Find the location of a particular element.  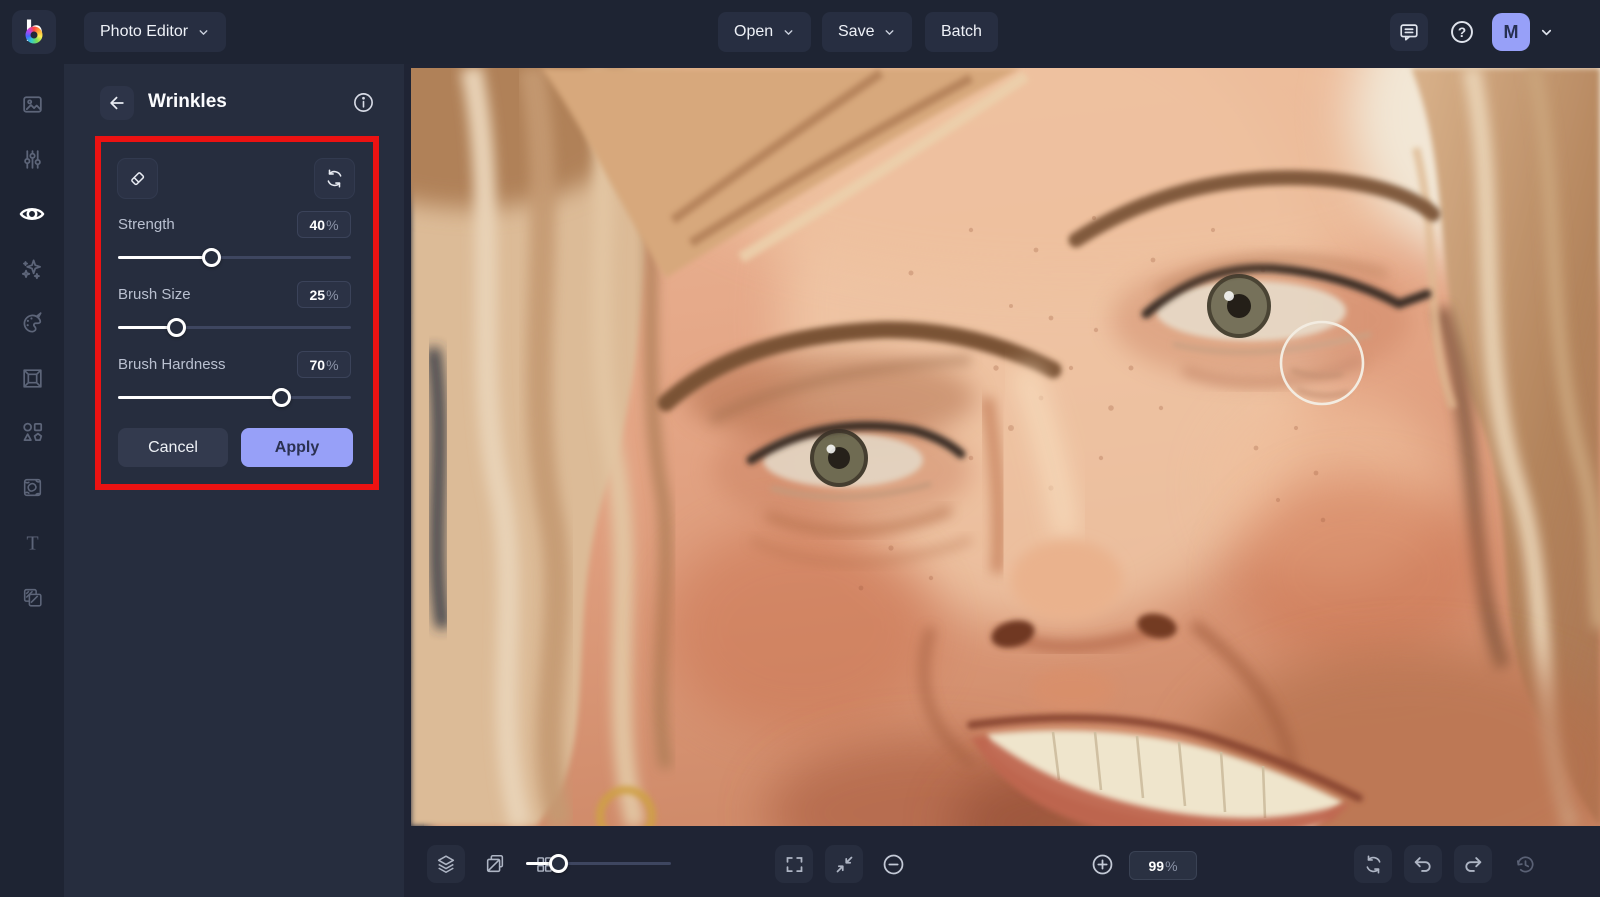

brush-hardness-slider is located at coordinates (234, 397).